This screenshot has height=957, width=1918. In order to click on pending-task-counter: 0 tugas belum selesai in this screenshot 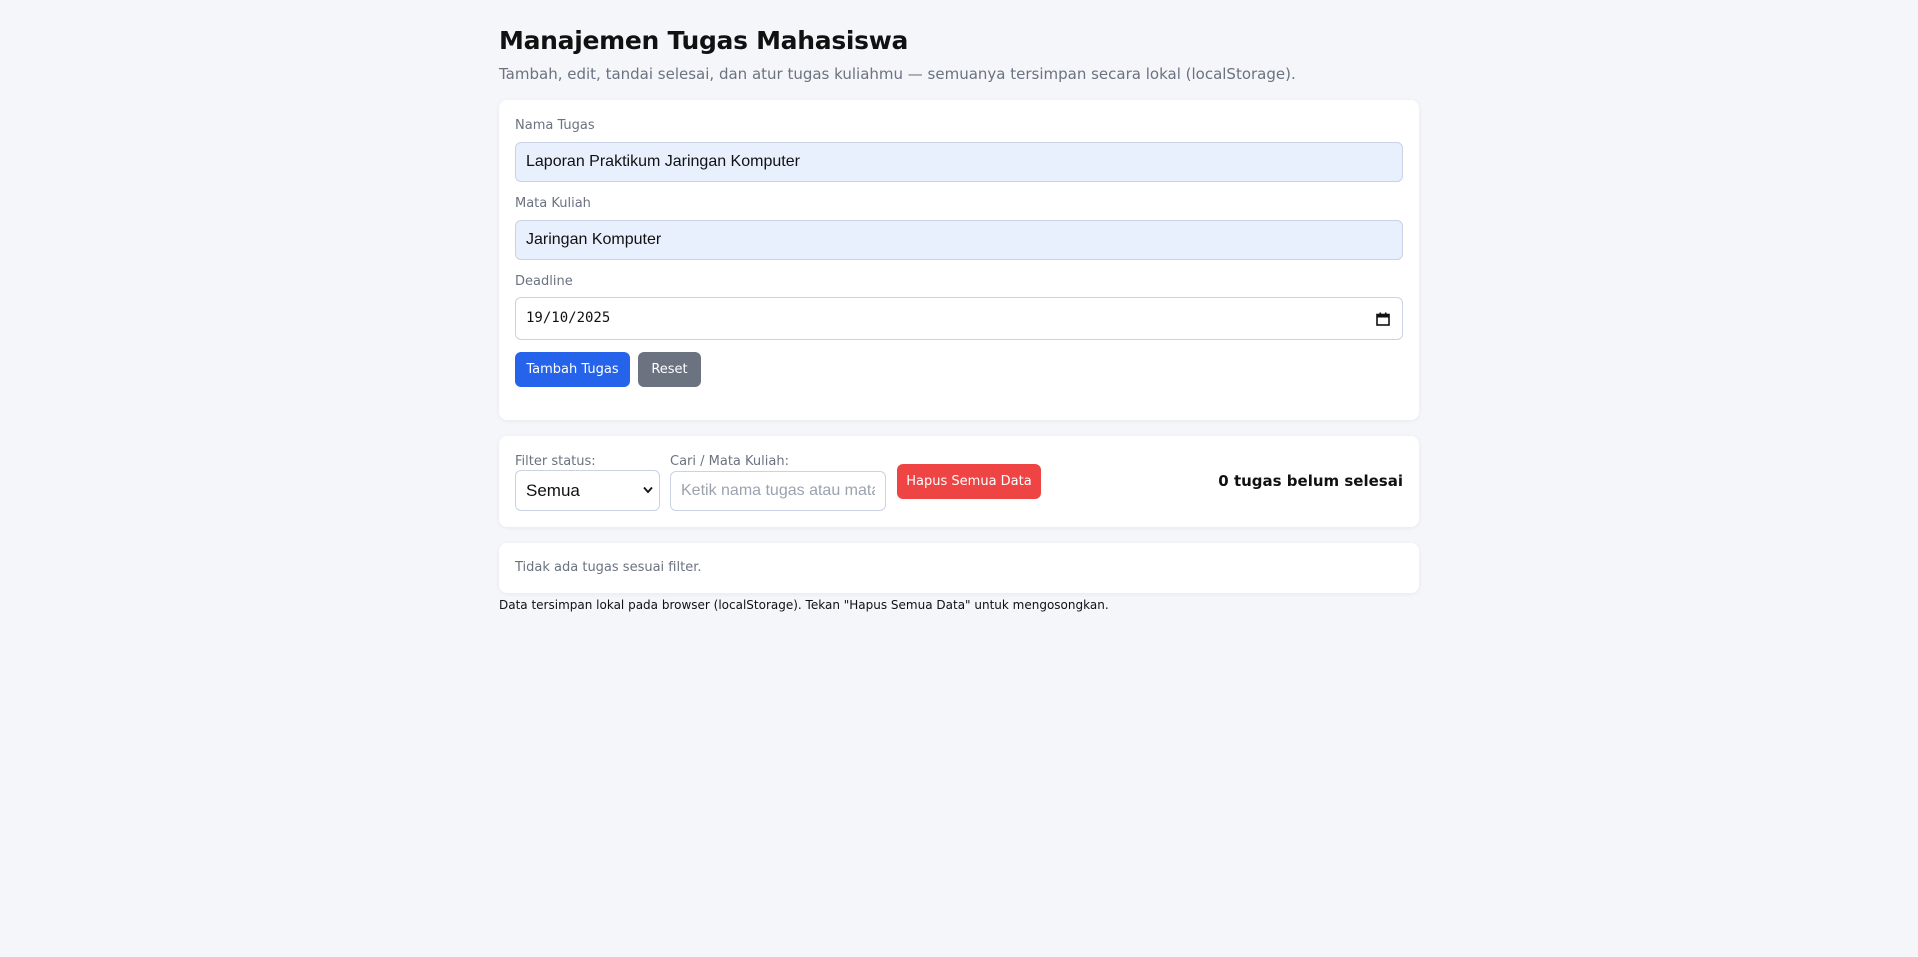, I will do `click(1310, 481)`.